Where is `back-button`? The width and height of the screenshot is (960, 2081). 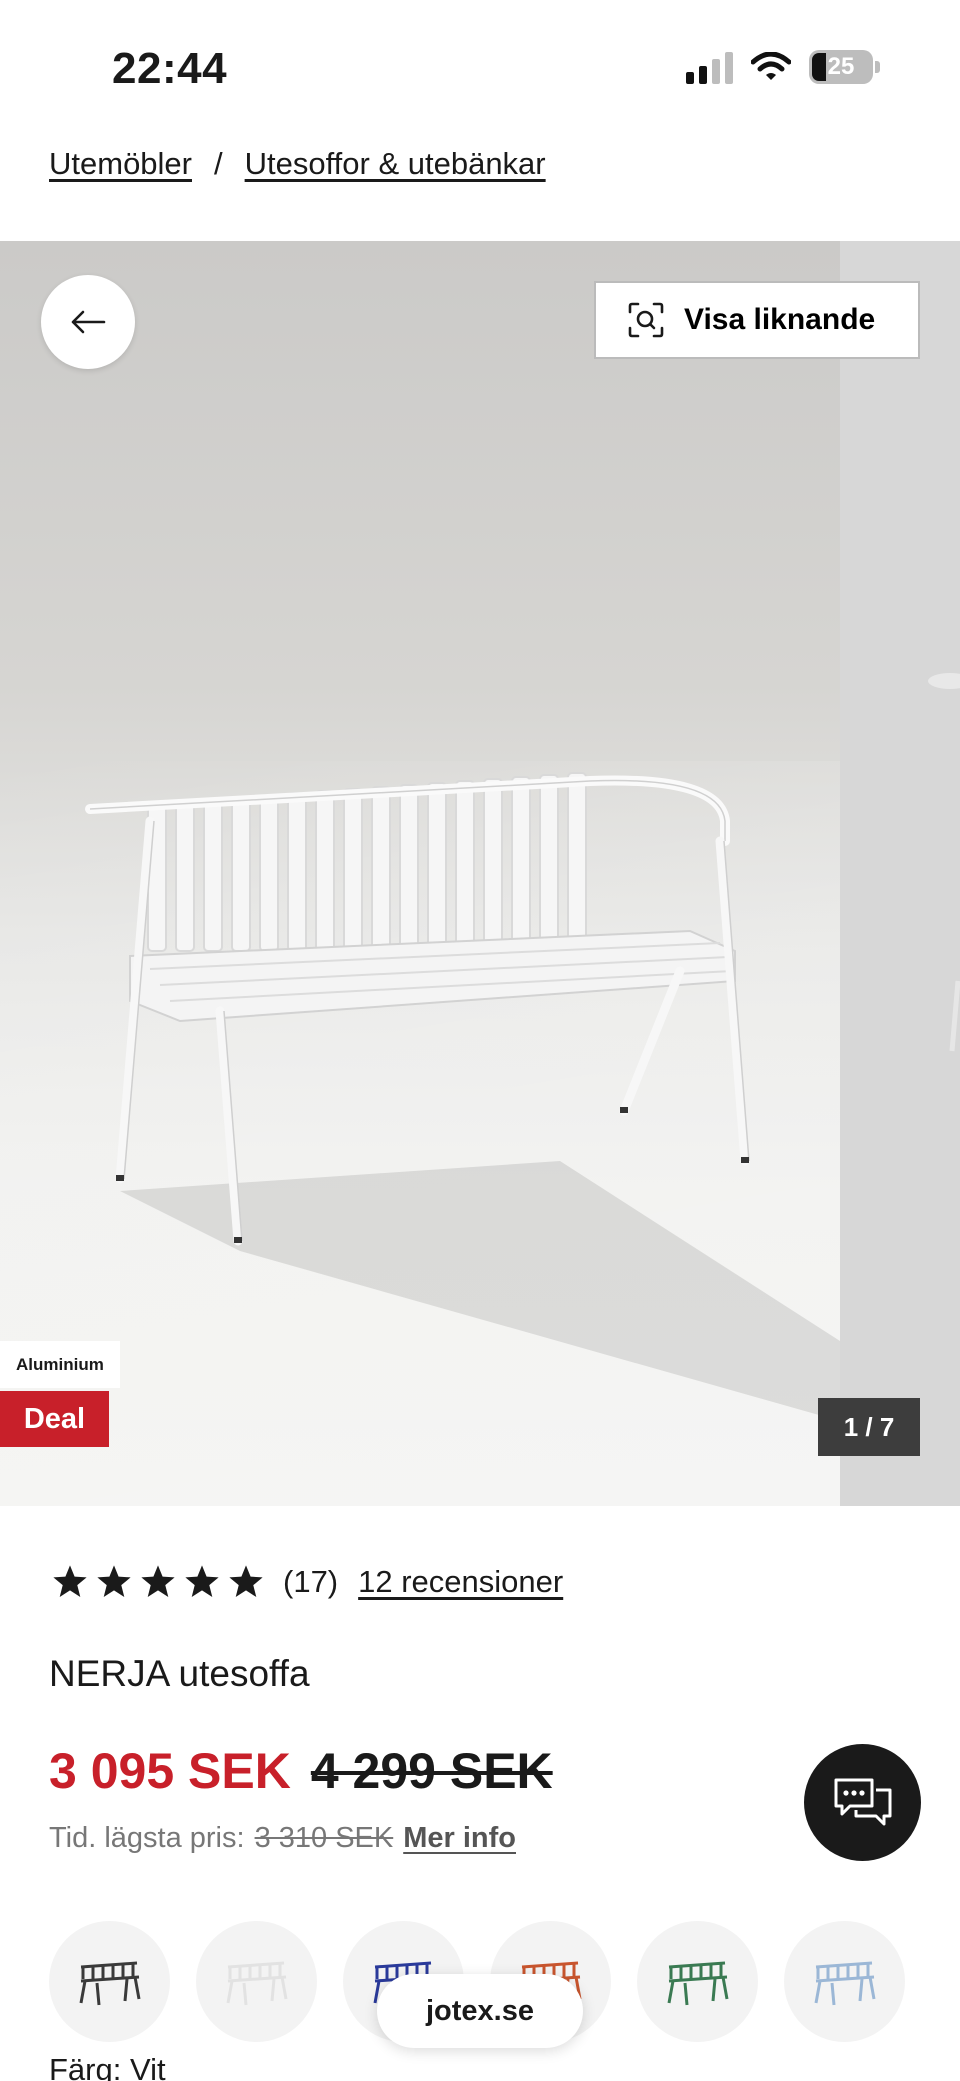
back-button is located at coordinates (88, 322).